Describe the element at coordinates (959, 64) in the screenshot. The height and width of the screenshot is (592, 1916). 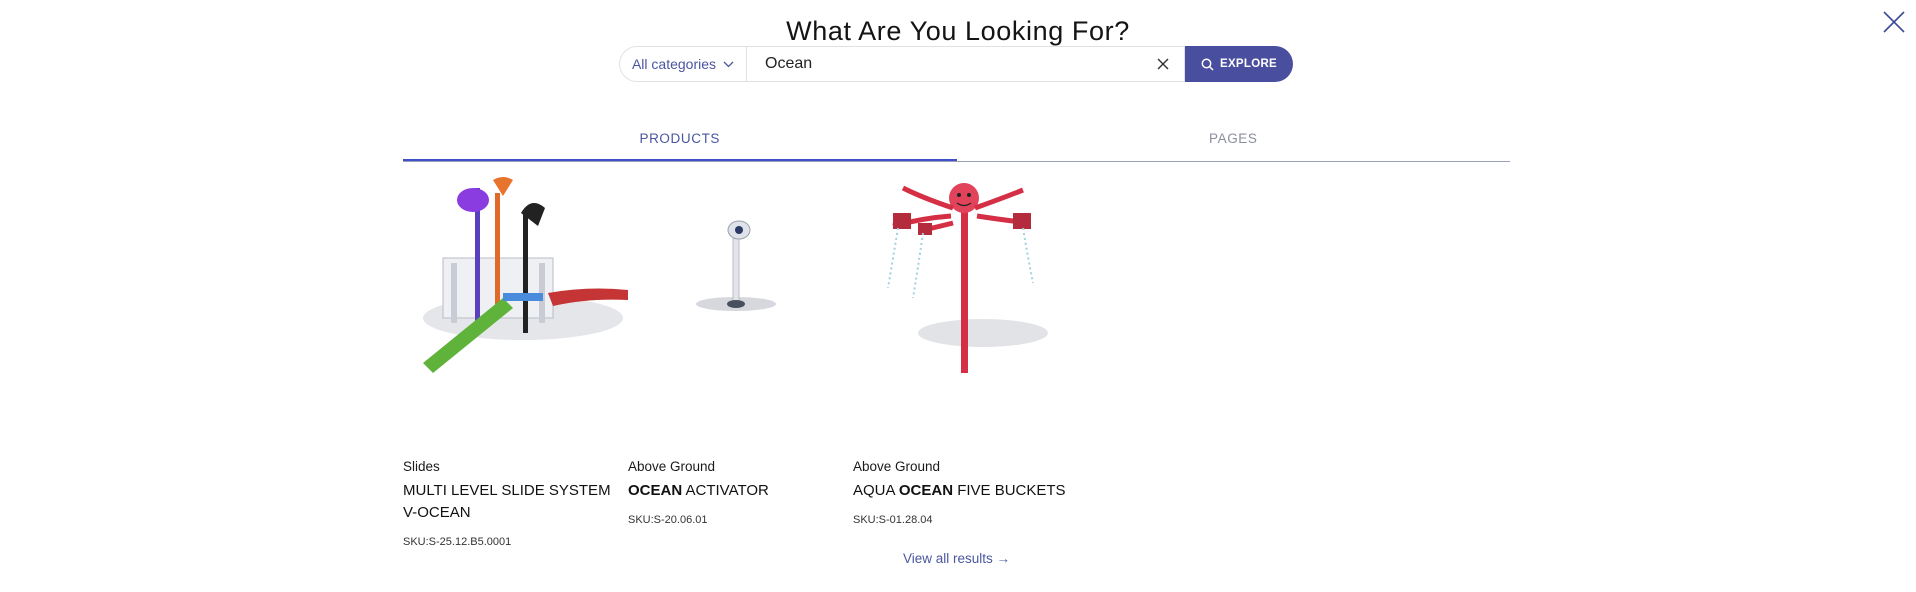
I see `search-input` at that location.